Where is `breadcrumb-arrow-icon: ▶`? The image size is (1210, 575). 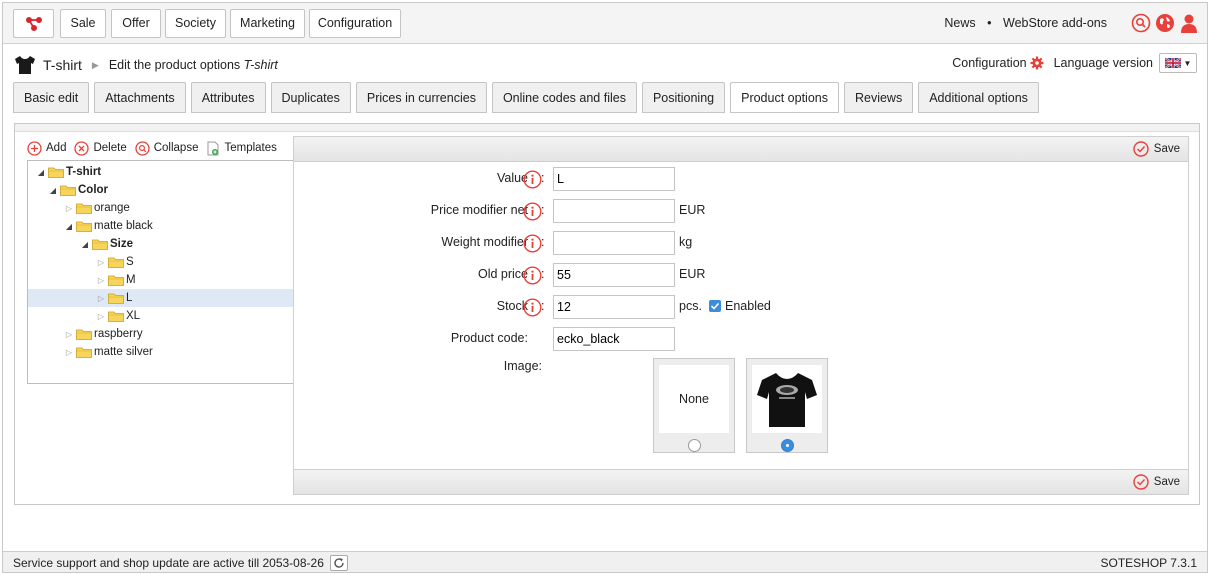 breadcrumb-arrow-icon: ▶ is located at coordinates (95, 64).